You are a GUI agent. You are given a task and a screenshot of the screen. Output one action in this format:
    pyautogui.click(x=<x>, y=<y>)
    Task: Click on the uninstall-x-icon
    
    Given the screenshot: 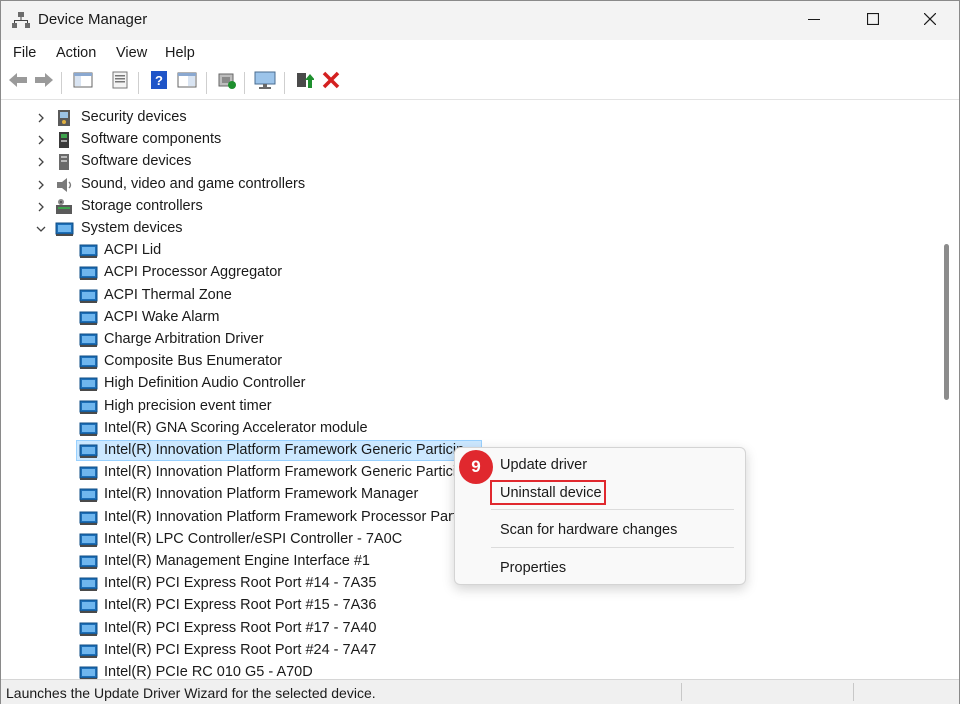 What is the action you would take?
    pyautogui.click(x=331, y=82)
    